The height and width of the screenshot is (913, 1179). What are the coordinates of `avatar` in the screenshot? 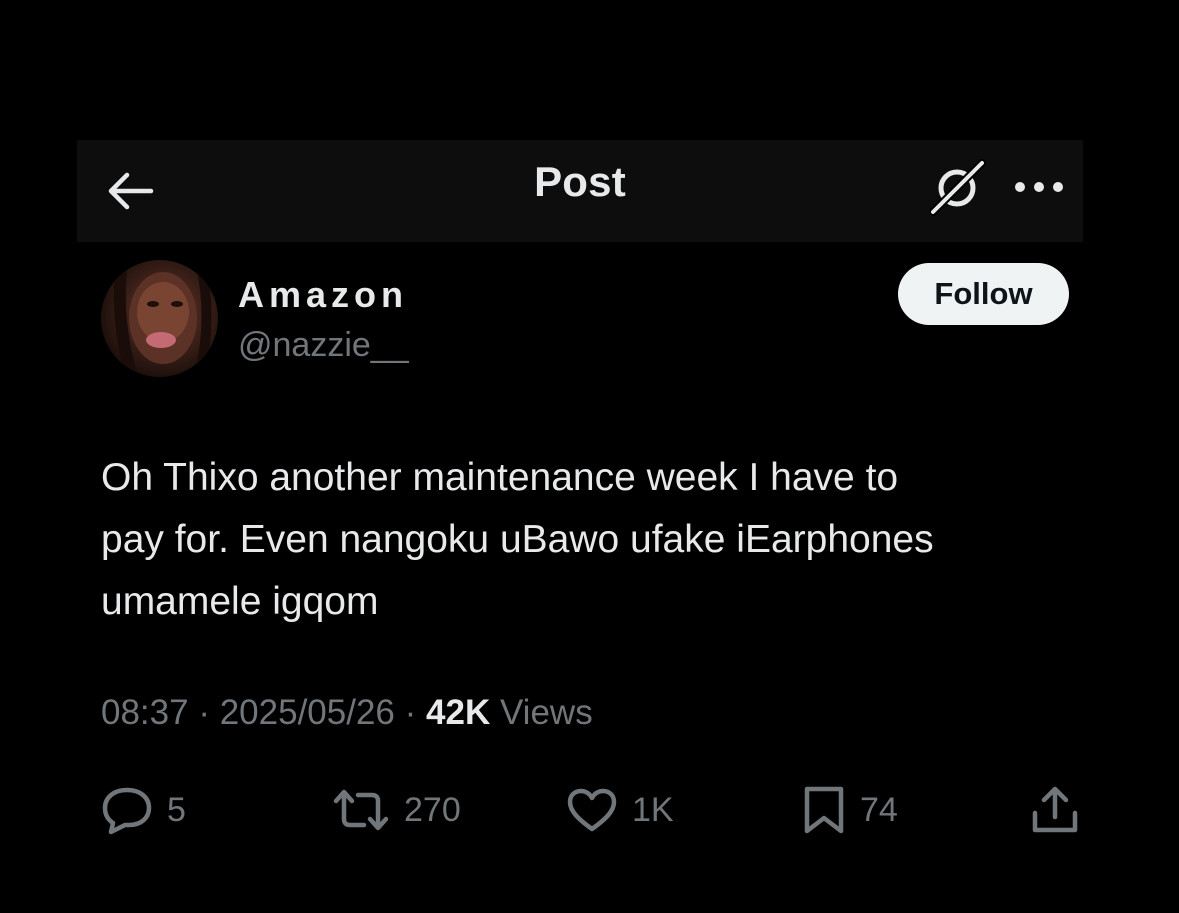 It's located at (159, 318).